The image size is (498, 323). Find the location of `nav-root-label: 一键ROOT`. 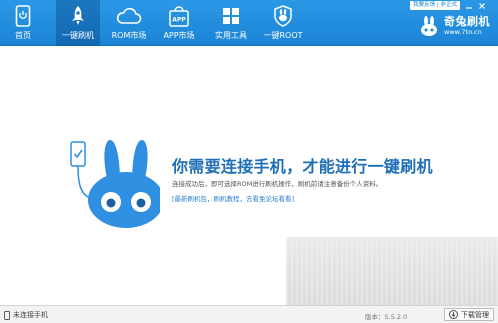

nav-root-label: 一键ROOT is located at coordinates (283, 35).